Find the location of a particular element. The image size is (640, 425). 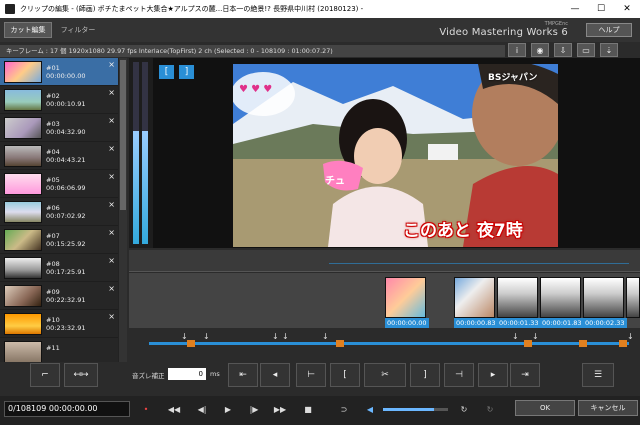

set-end-icon: ⊣ is located at coordinates (459, 375).